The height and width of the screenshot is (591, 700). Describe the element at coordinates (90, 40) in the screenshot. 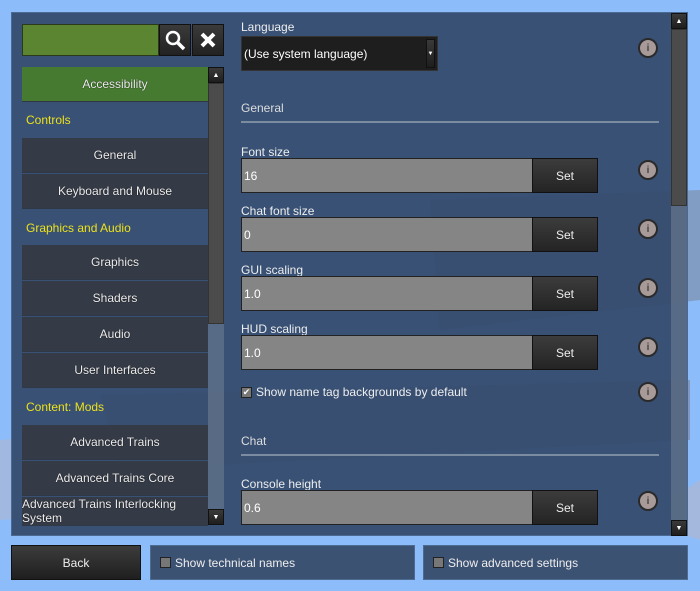

I see `search-input` at that location.